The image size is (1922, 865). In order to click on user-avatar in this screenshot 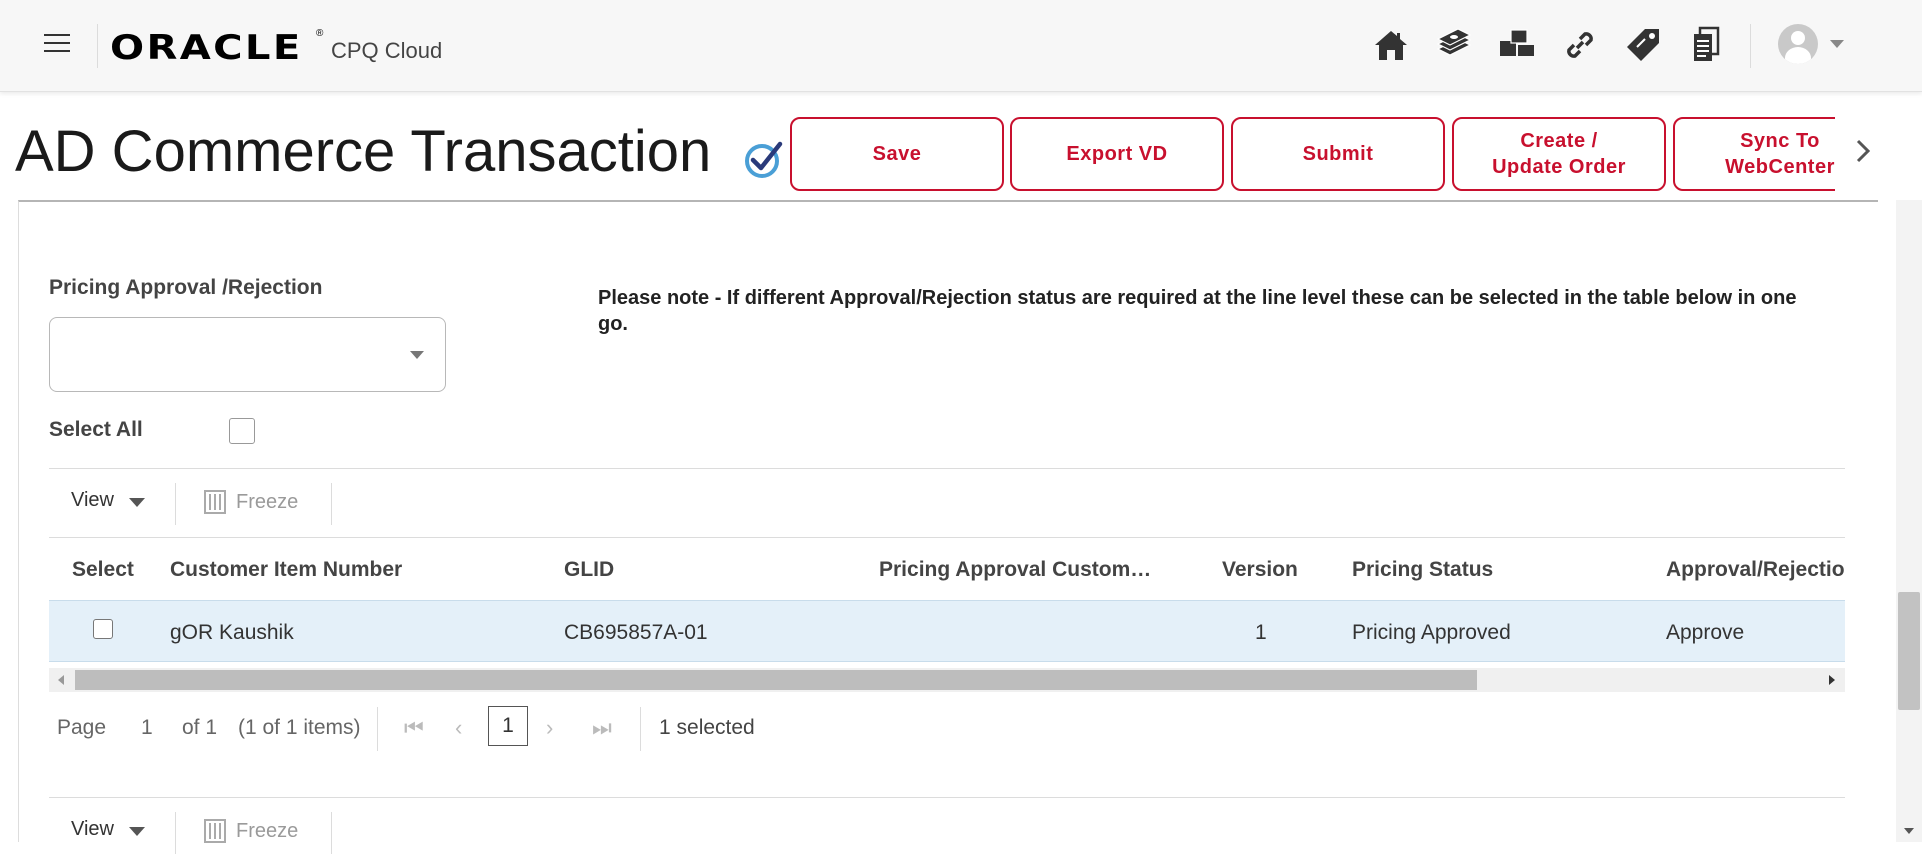, I will do `click(1798, 44)`.